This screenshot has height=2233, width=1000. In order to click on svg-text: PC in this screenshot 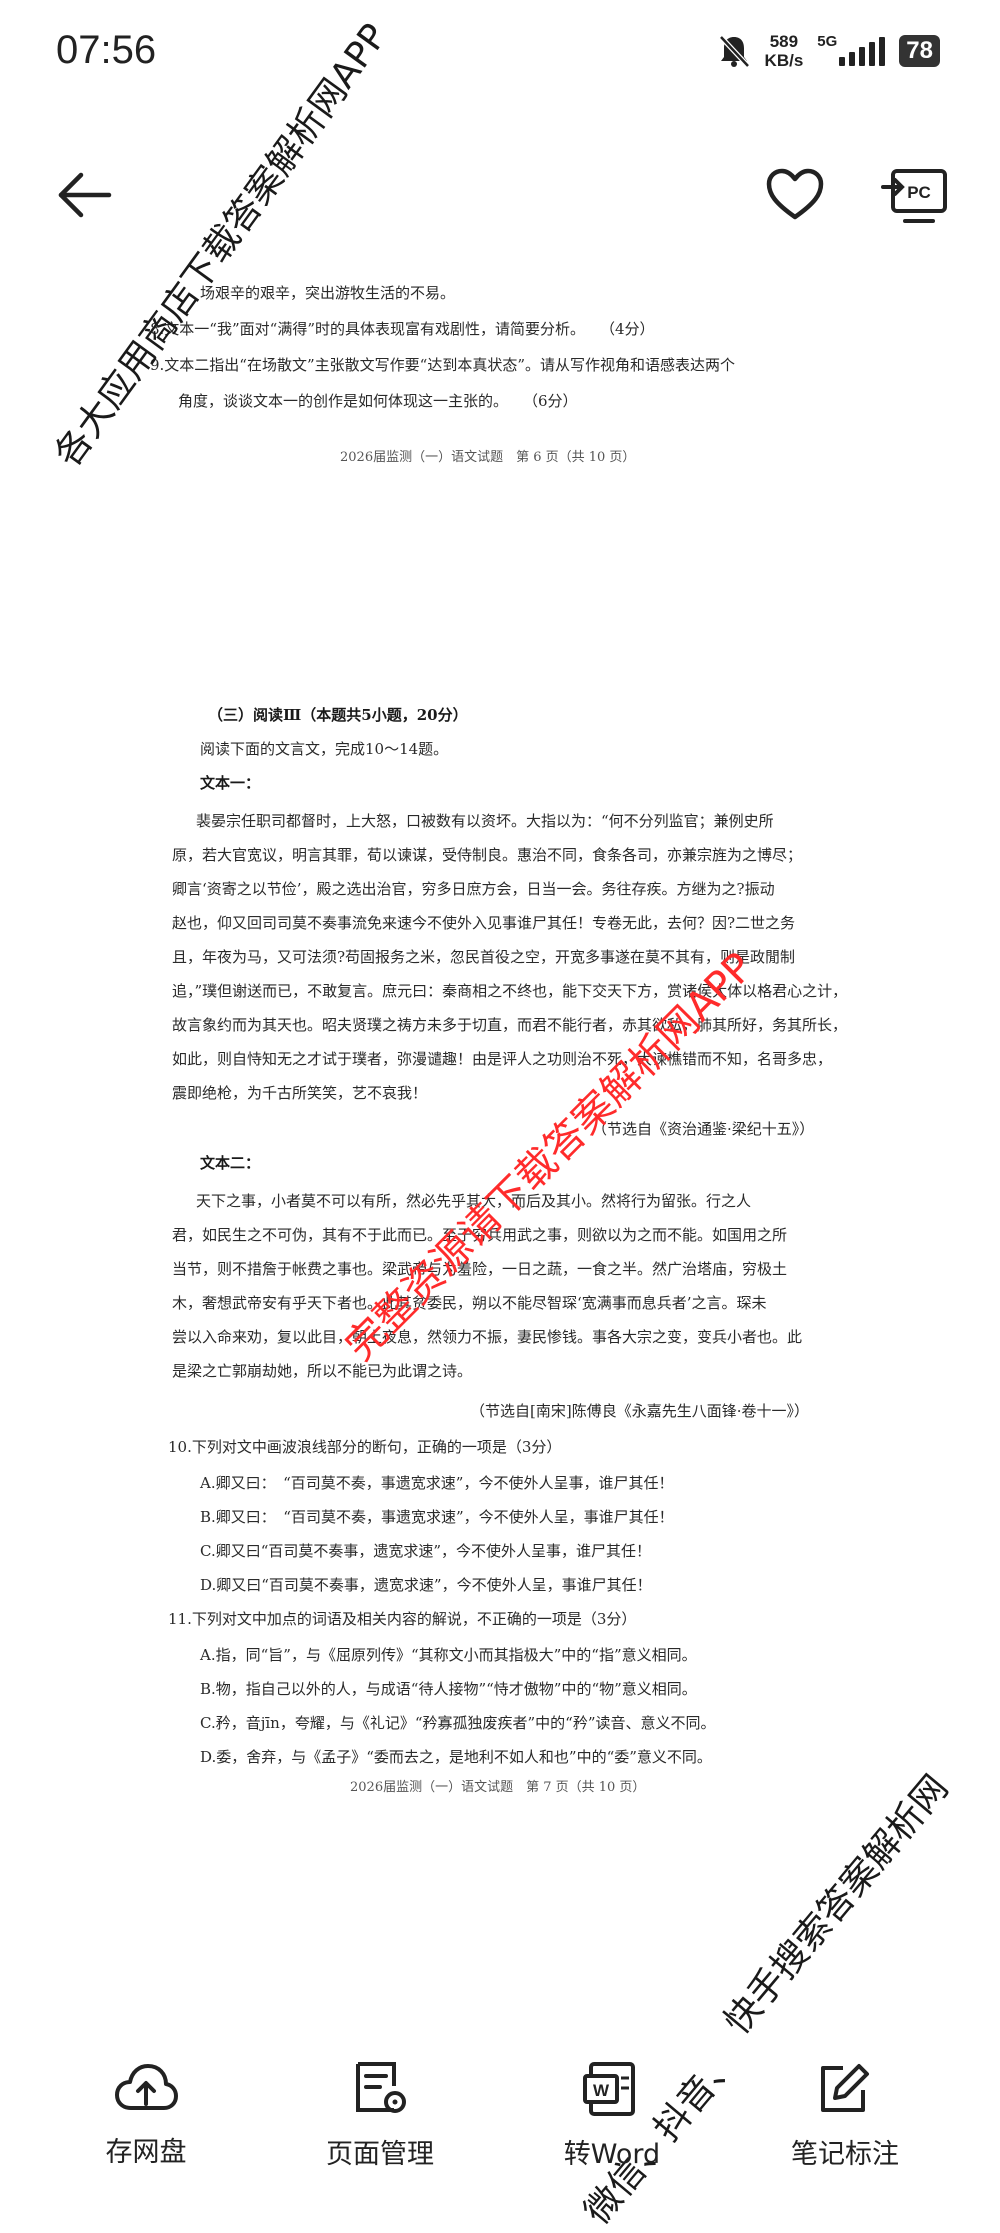, I will do `click(919, 192)`.